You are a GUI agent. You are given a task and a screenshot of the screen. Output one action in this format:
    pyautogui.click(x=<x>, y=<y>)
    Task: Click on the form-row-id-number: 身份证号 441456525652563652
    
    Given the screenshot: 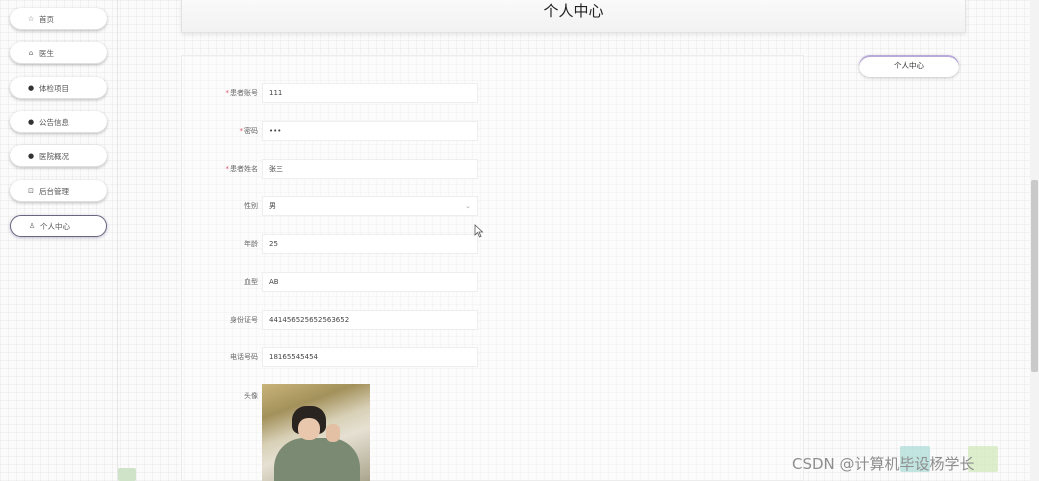 What is the action you would take?
    pyautogui.click(x=493, y=320)
    